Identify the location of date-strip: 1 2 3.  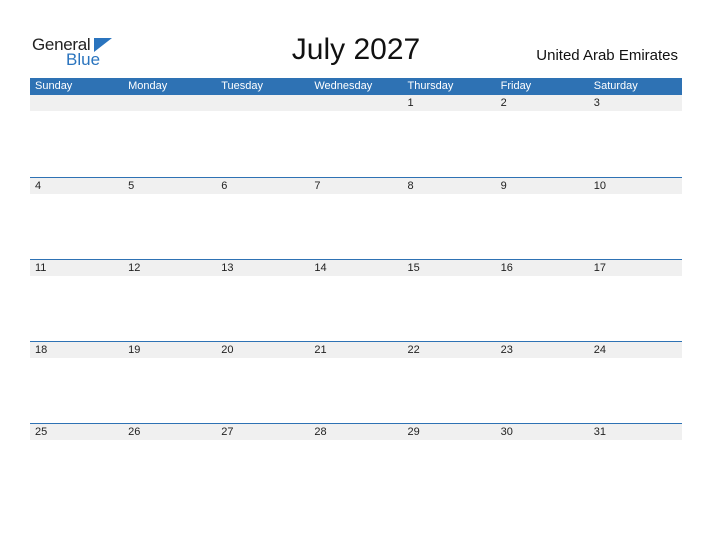
(356, 103).